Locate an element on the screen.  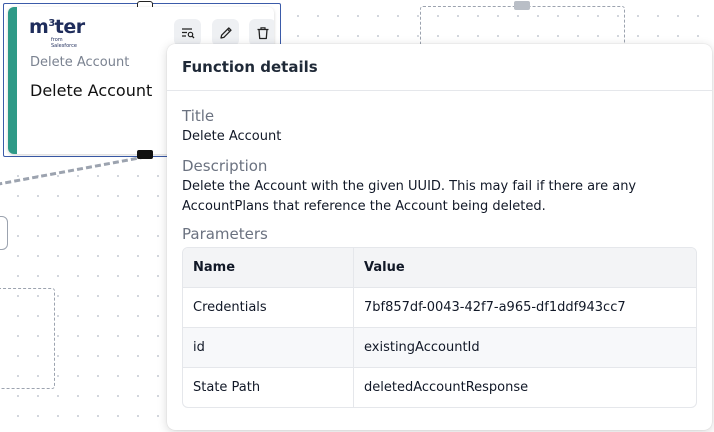
param-value-cell: existingAccountId is located at coordinates (525, 348).